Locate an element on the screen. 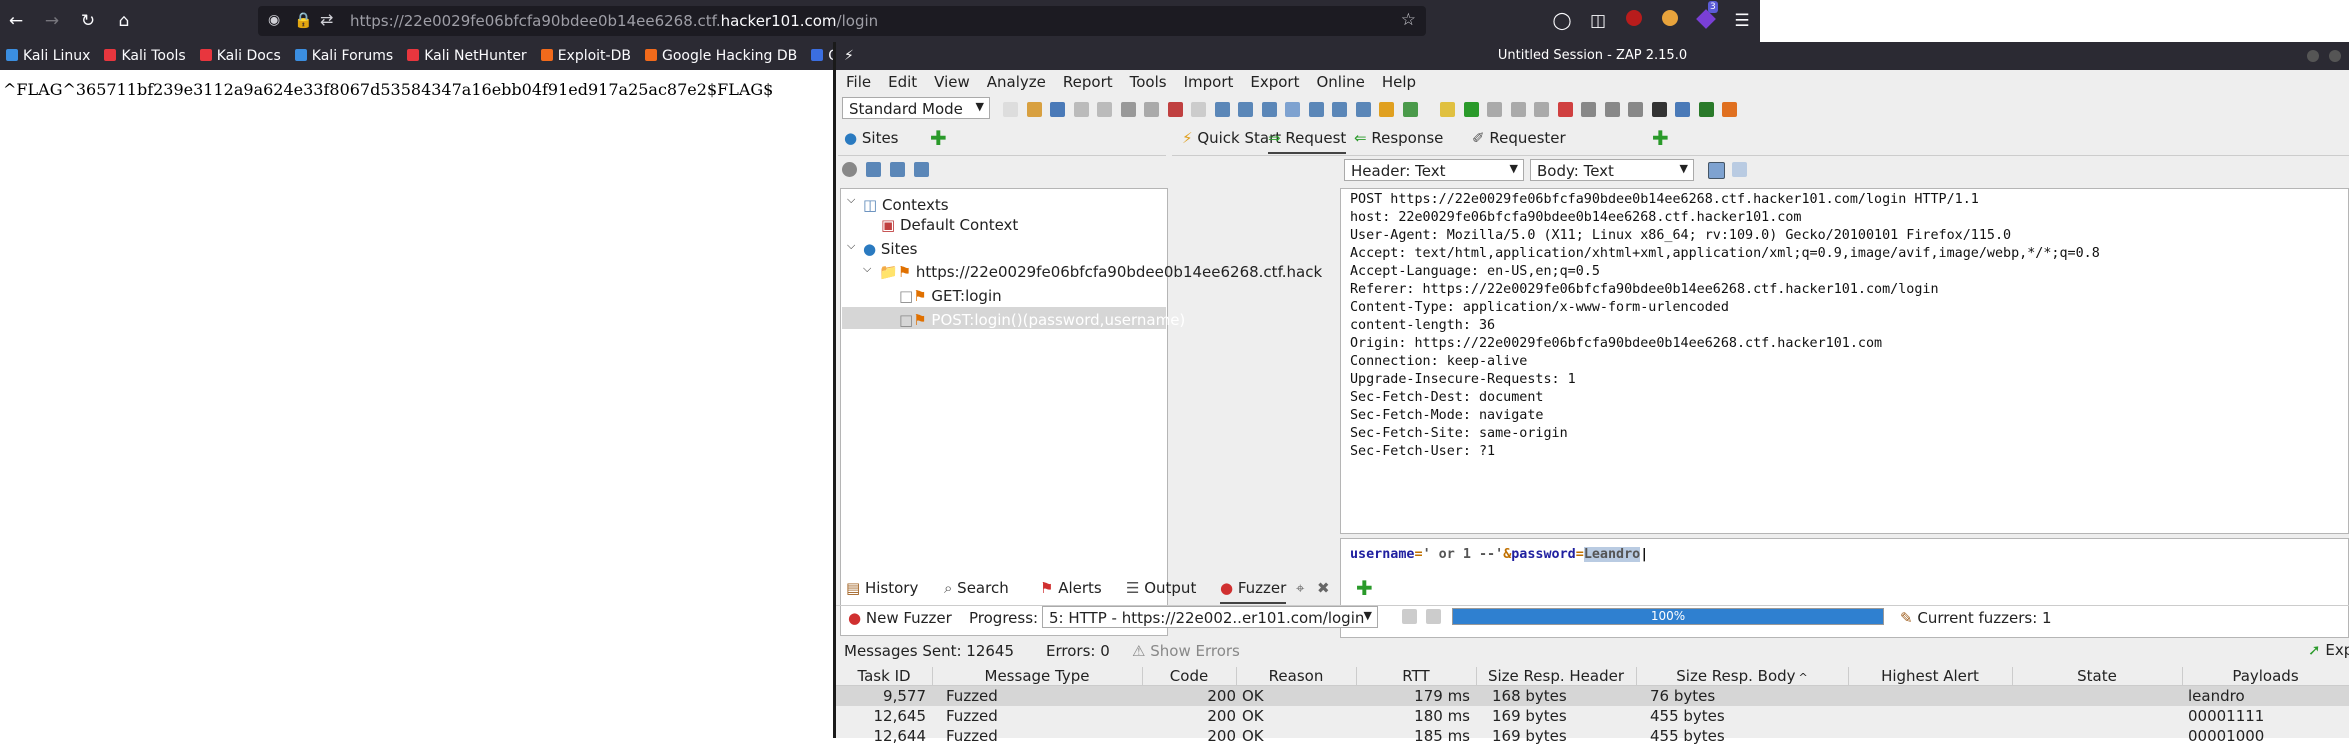  ublock-icon is located at coordinates (1634, 21).